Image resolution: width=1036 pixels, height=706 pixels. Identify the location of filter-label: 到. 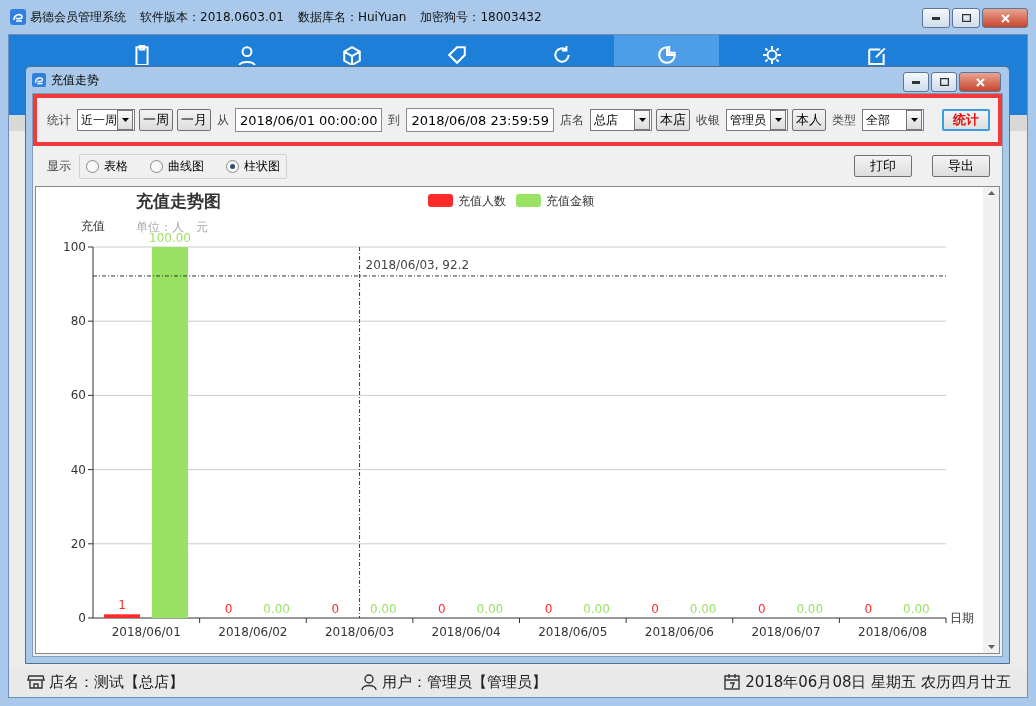
(394, 120).